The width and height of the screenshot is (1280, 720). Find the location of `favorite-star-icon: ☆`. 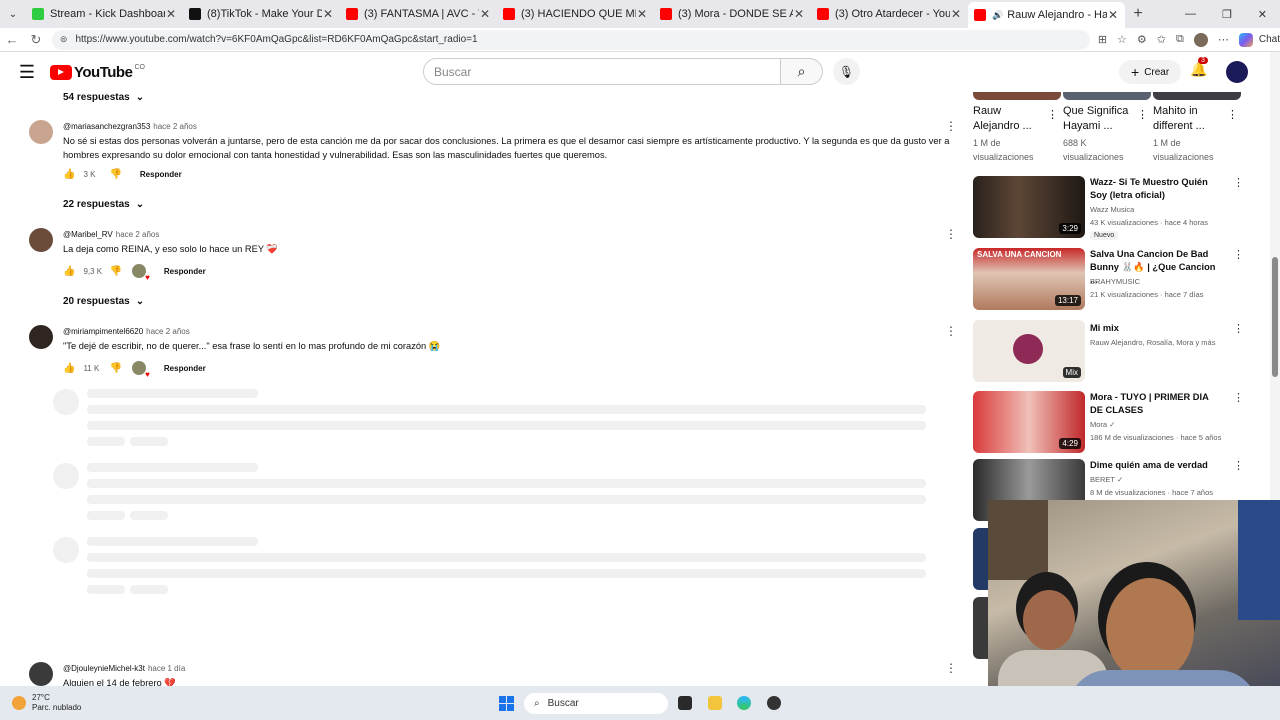

favorite-star-icon: ☆ is located at coordinates (1122, 39).